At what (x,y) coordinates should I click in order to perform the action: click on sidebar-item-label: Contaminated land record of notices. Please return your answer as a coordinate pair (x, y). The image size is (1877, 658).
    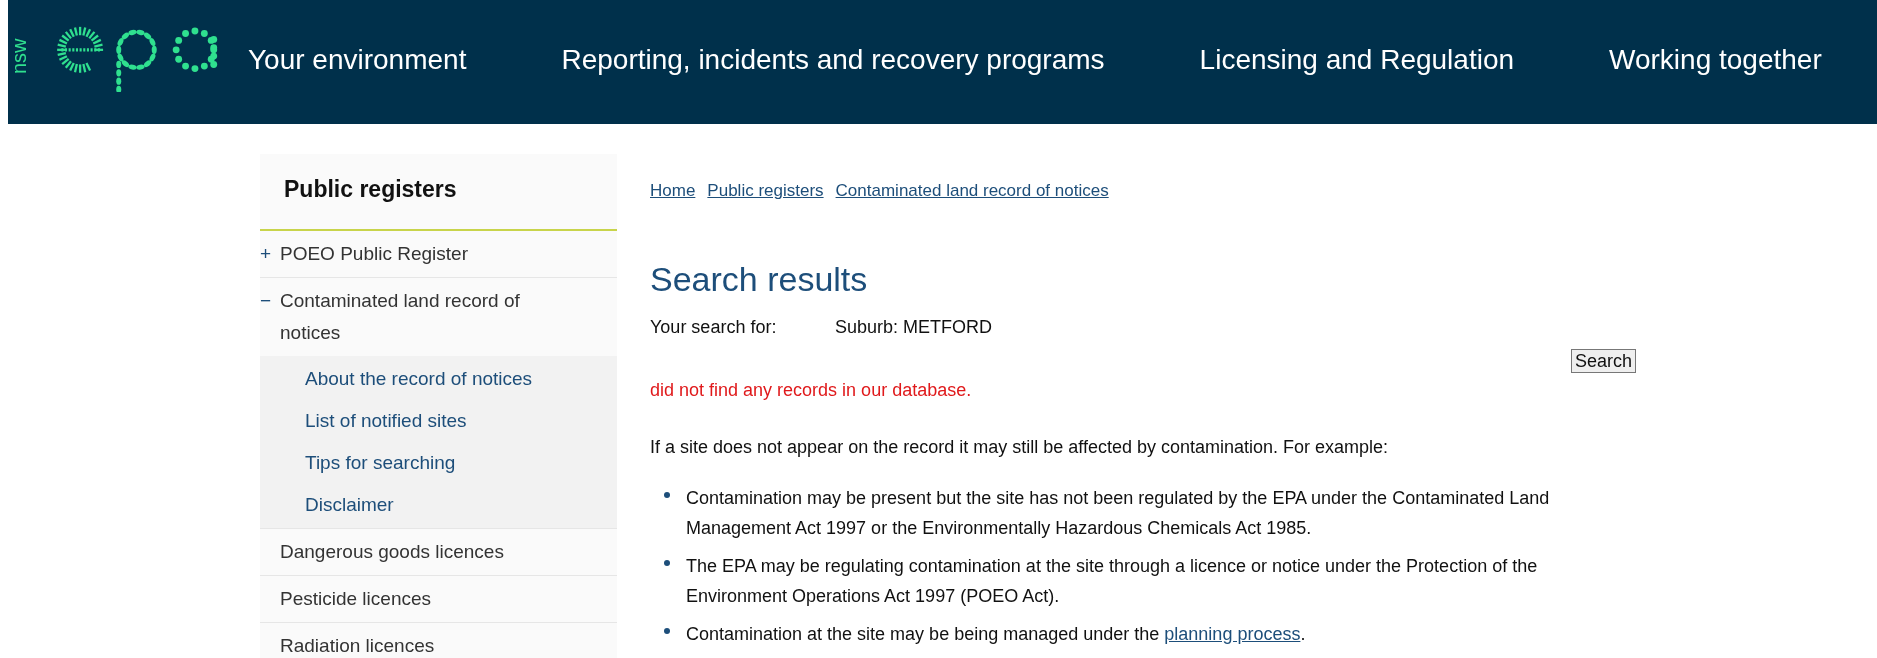
    Looking at the image, I should click on (400, 316).